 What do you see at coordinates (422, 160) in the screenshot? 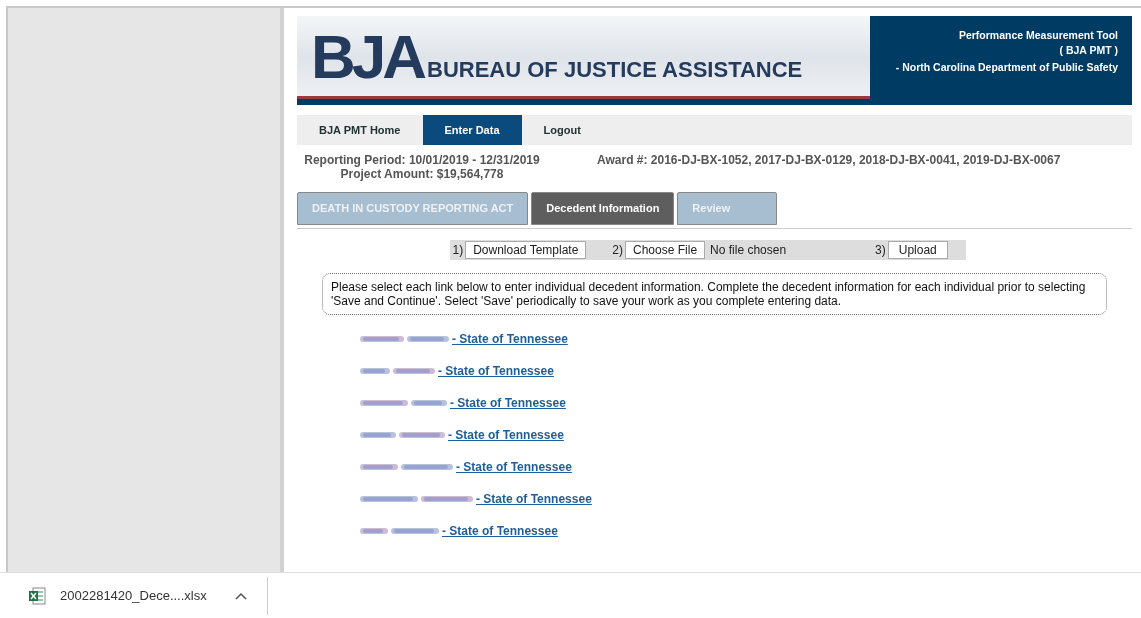
I see `reporting-period: Reporting Period: 10/01/2019 - 12/31/2019` at bounding box center [422, 160].